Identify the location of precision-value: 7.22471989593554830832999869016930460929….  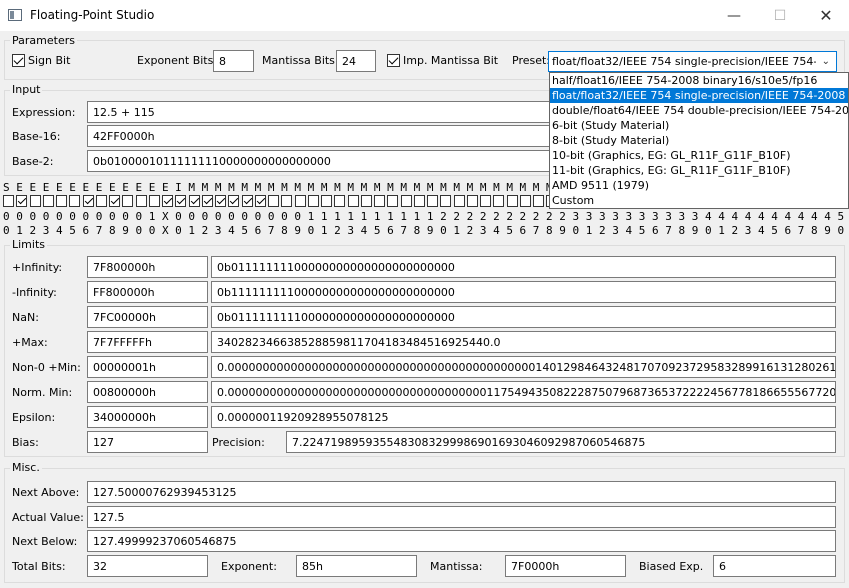
(561, 442).